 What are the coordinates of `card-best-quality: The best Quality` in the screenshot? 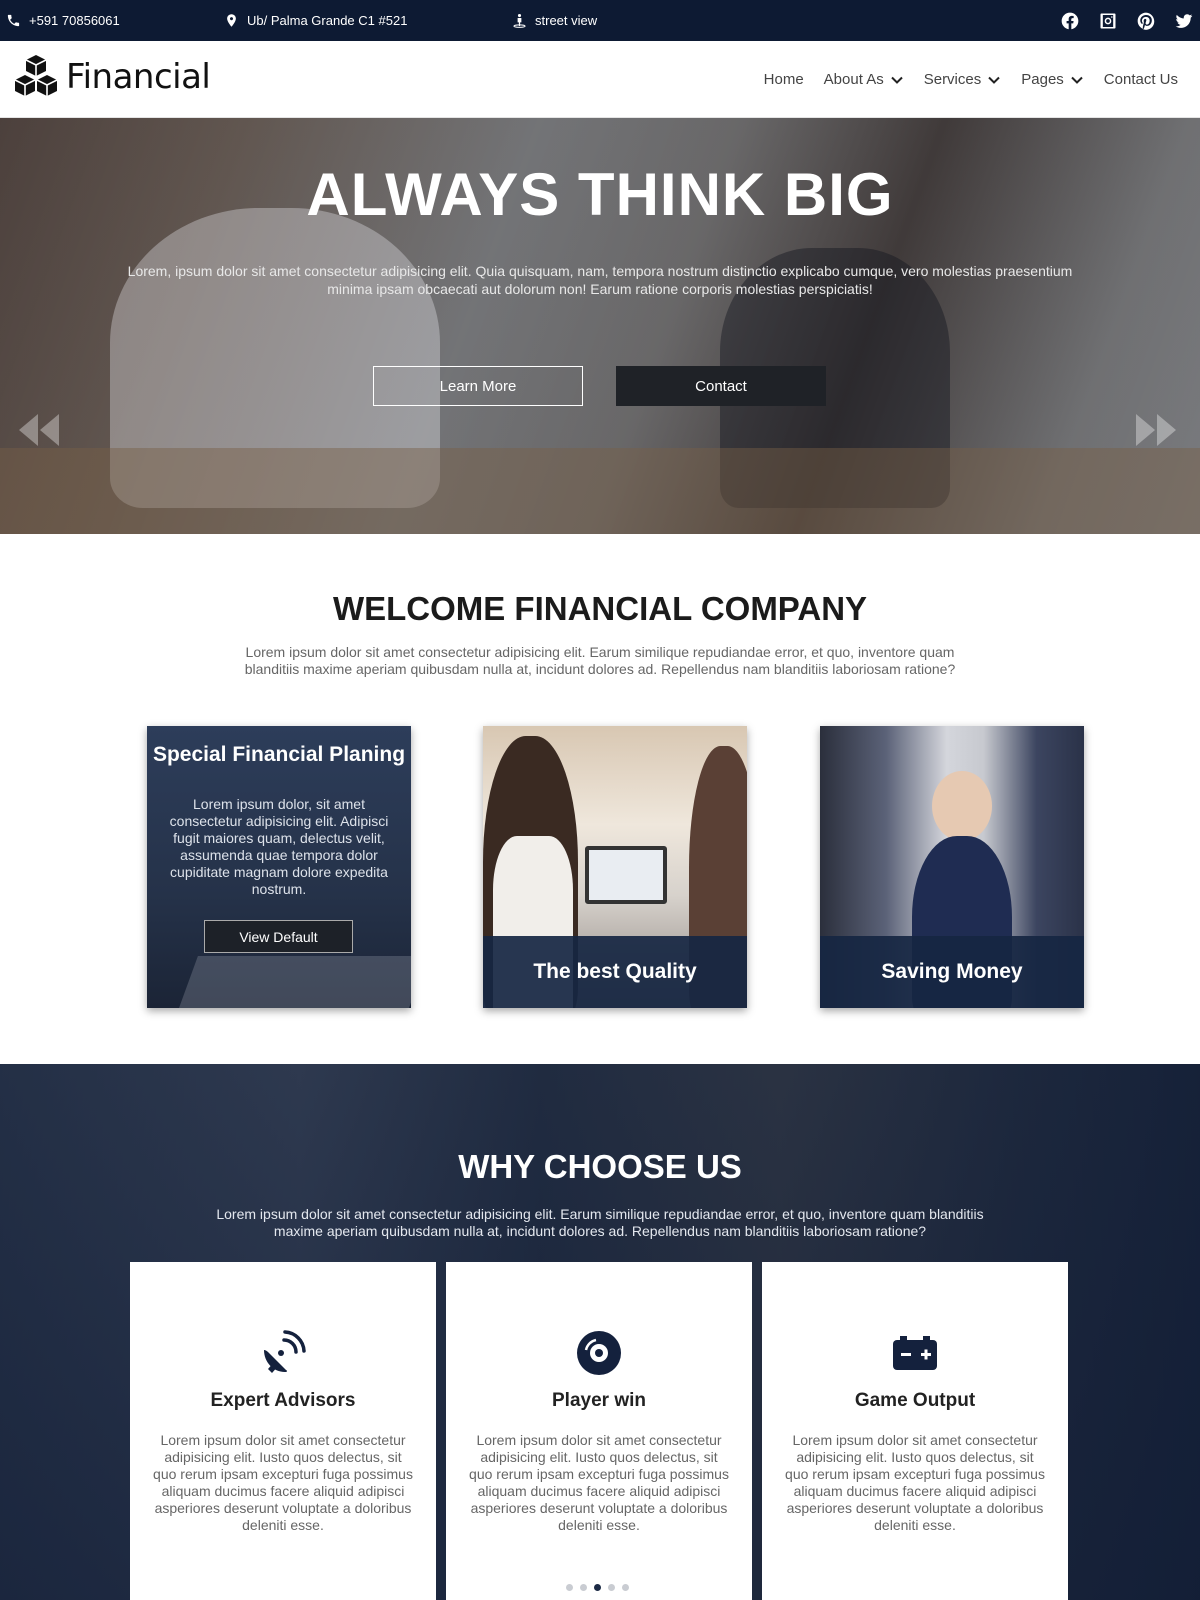 It's located at (615, 867).